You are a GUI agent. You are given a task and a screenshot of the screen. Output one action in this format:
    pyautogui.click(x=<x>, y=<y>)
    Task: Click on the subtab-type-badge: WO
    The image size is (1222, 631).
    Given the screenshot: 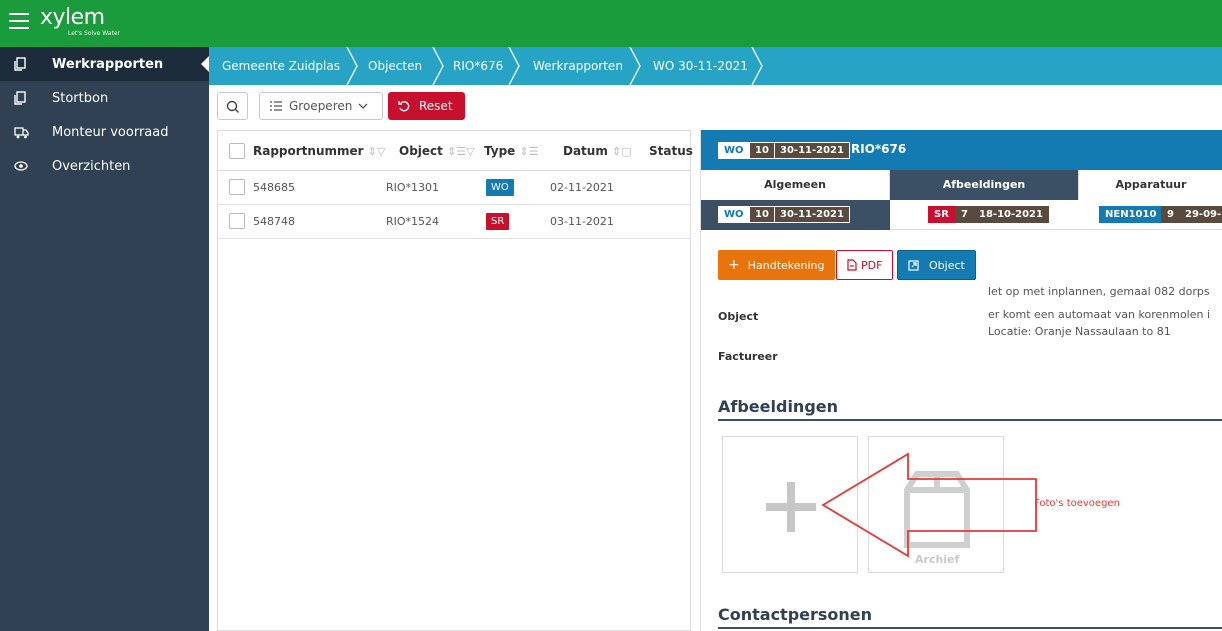 What is the action you would take?
    pyautogui.click(x=734, y=214)
    